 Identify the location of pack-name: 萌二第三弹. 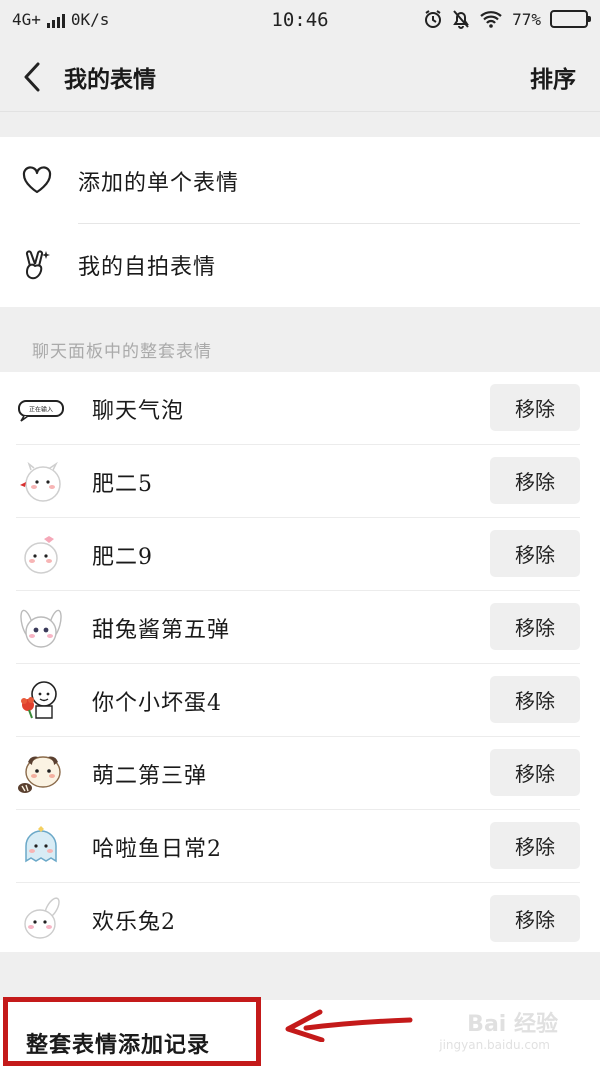
(150, 776).